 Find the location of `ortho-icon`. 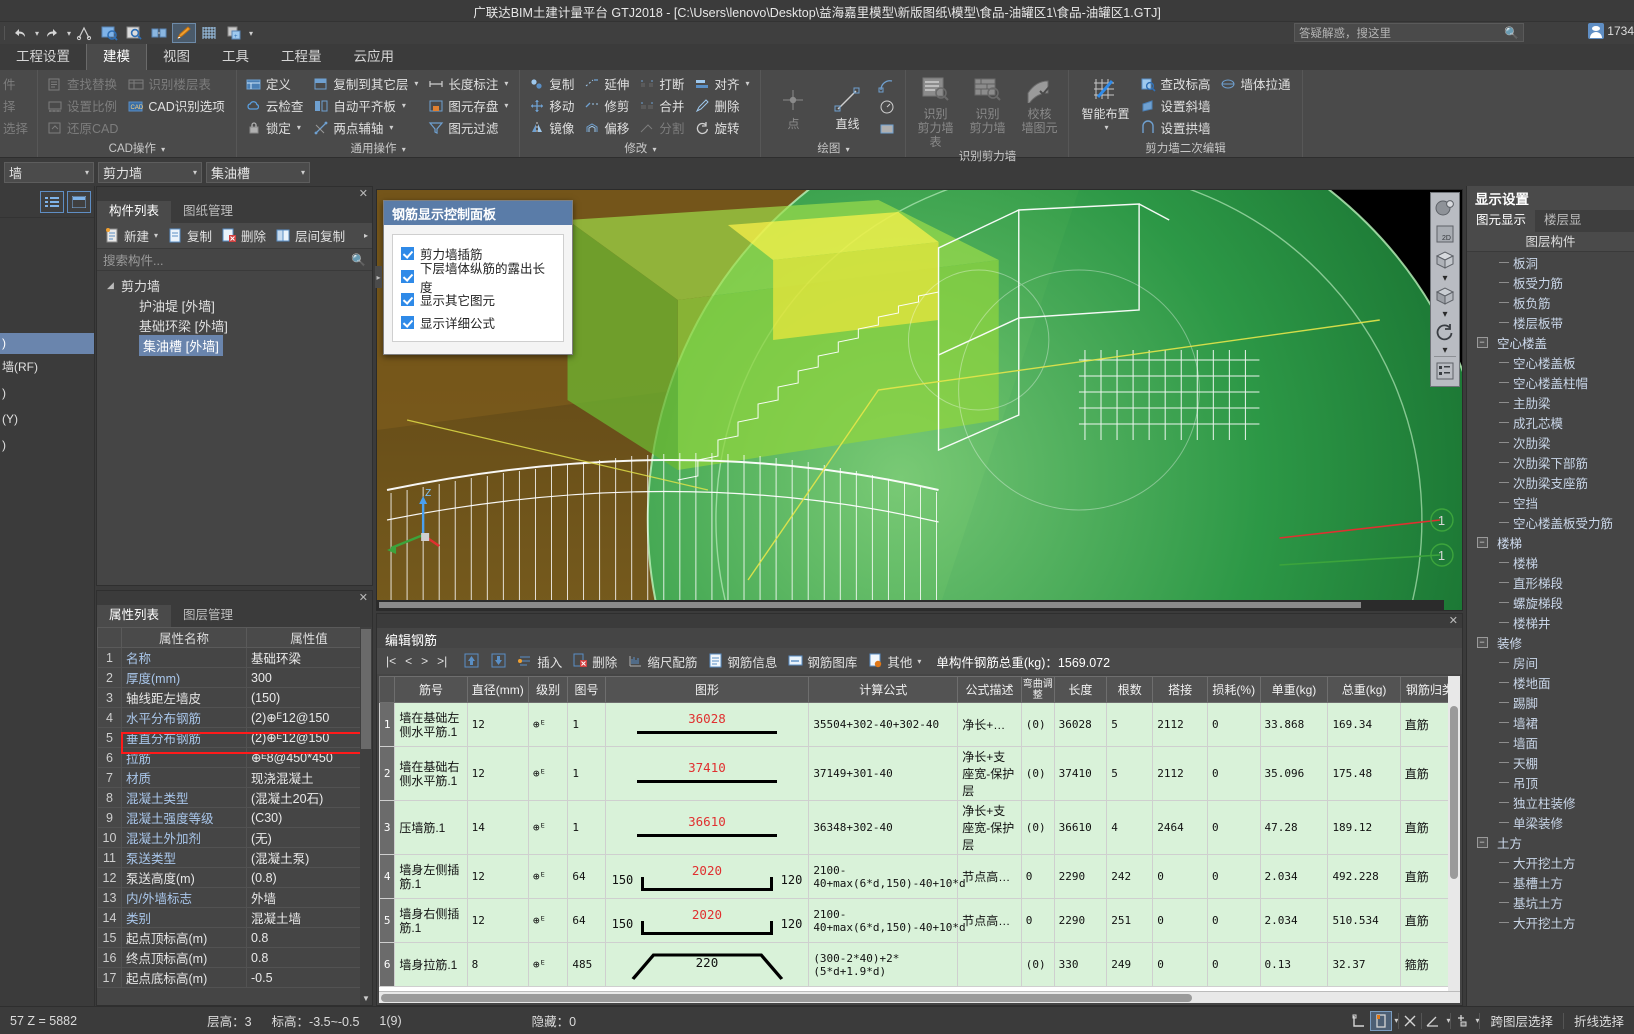

ortho-icon is located at coordinates (1381, 1020).